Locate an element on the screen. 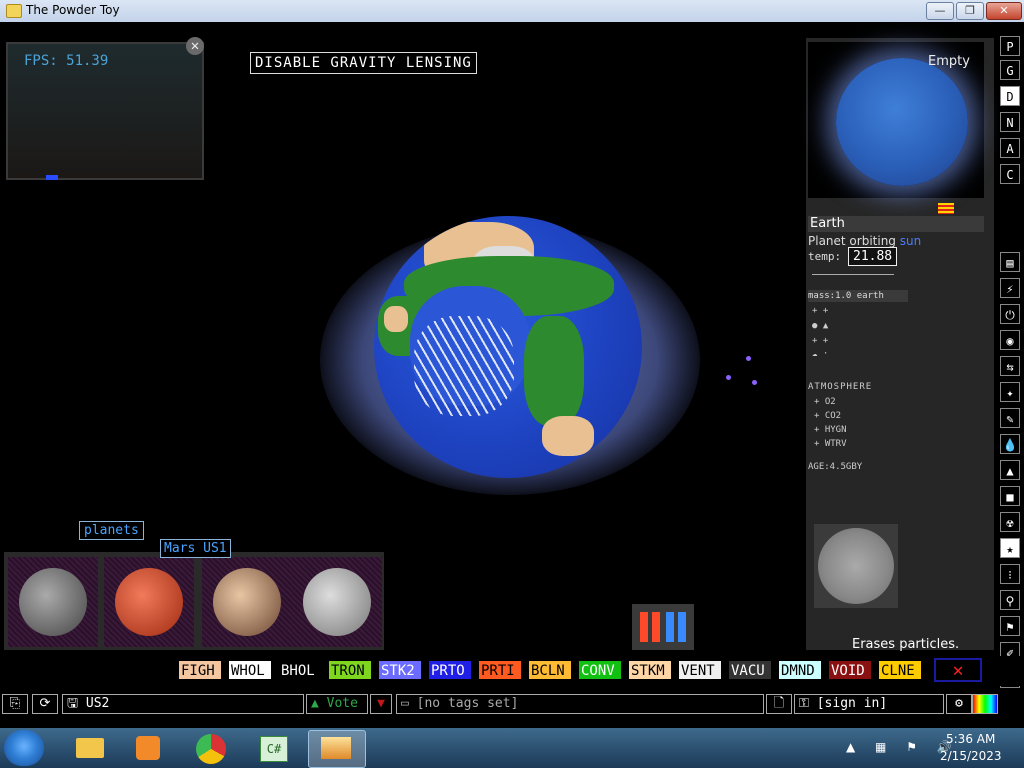 The image size is (1024, 768). fps-scroll-marker is located at coordinates (52, 177).